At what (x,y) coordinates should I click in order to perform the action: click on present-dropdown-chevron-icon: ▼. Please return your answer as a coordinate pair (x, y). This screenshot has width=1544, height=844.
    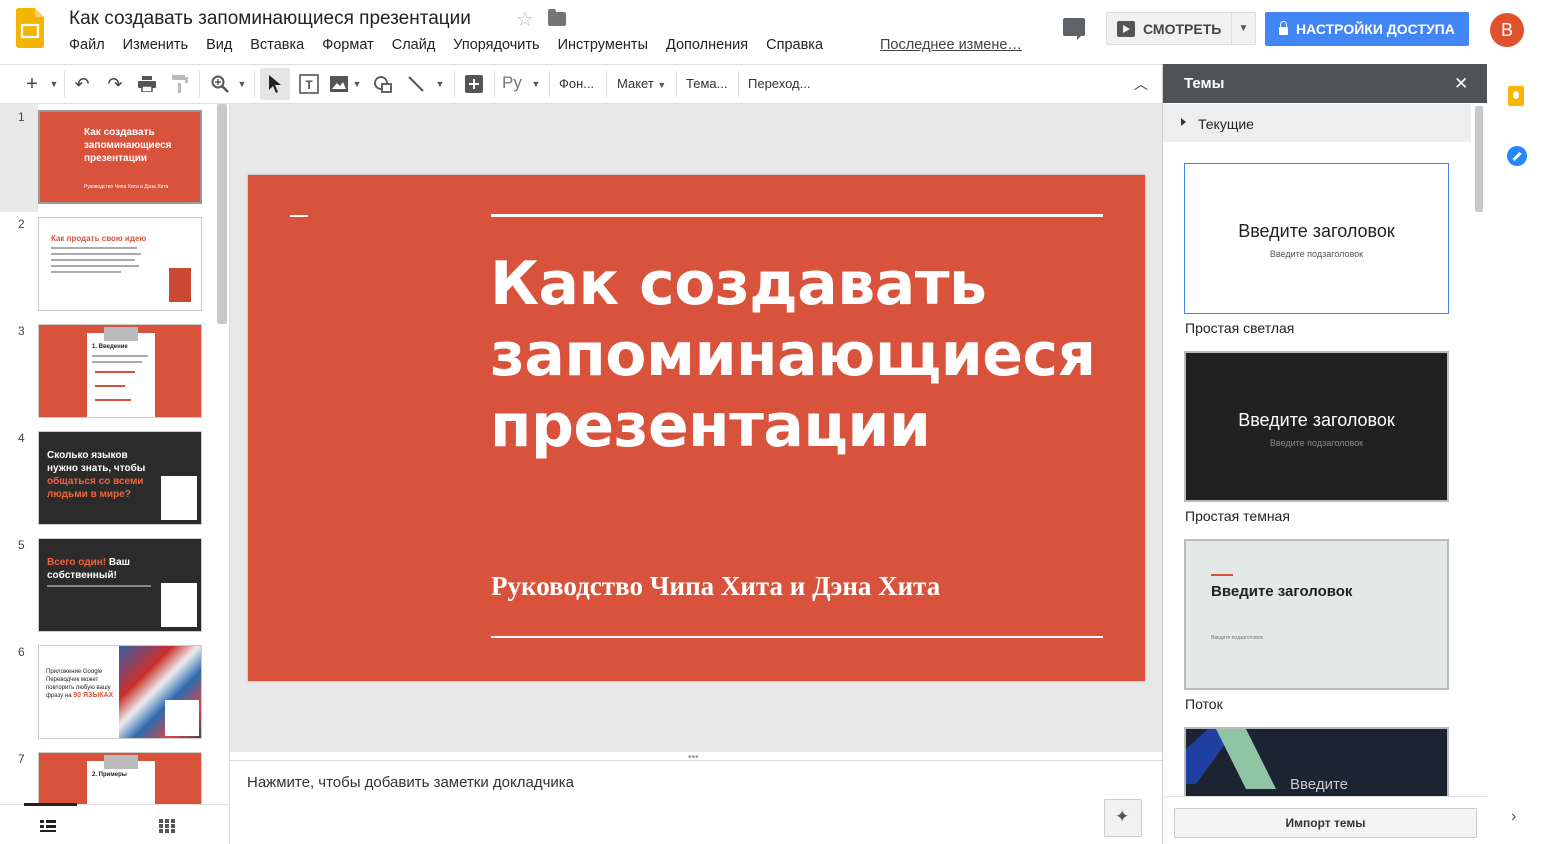
    Looking at the image, I should click on (1243, 28).